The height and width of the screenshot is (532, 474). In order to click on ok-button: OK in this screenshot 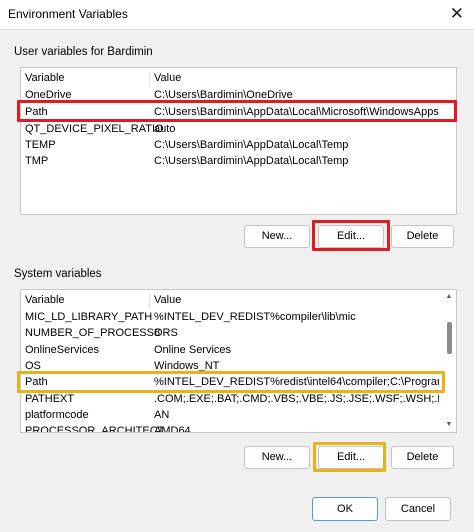, I will do `click(345, 509)`.